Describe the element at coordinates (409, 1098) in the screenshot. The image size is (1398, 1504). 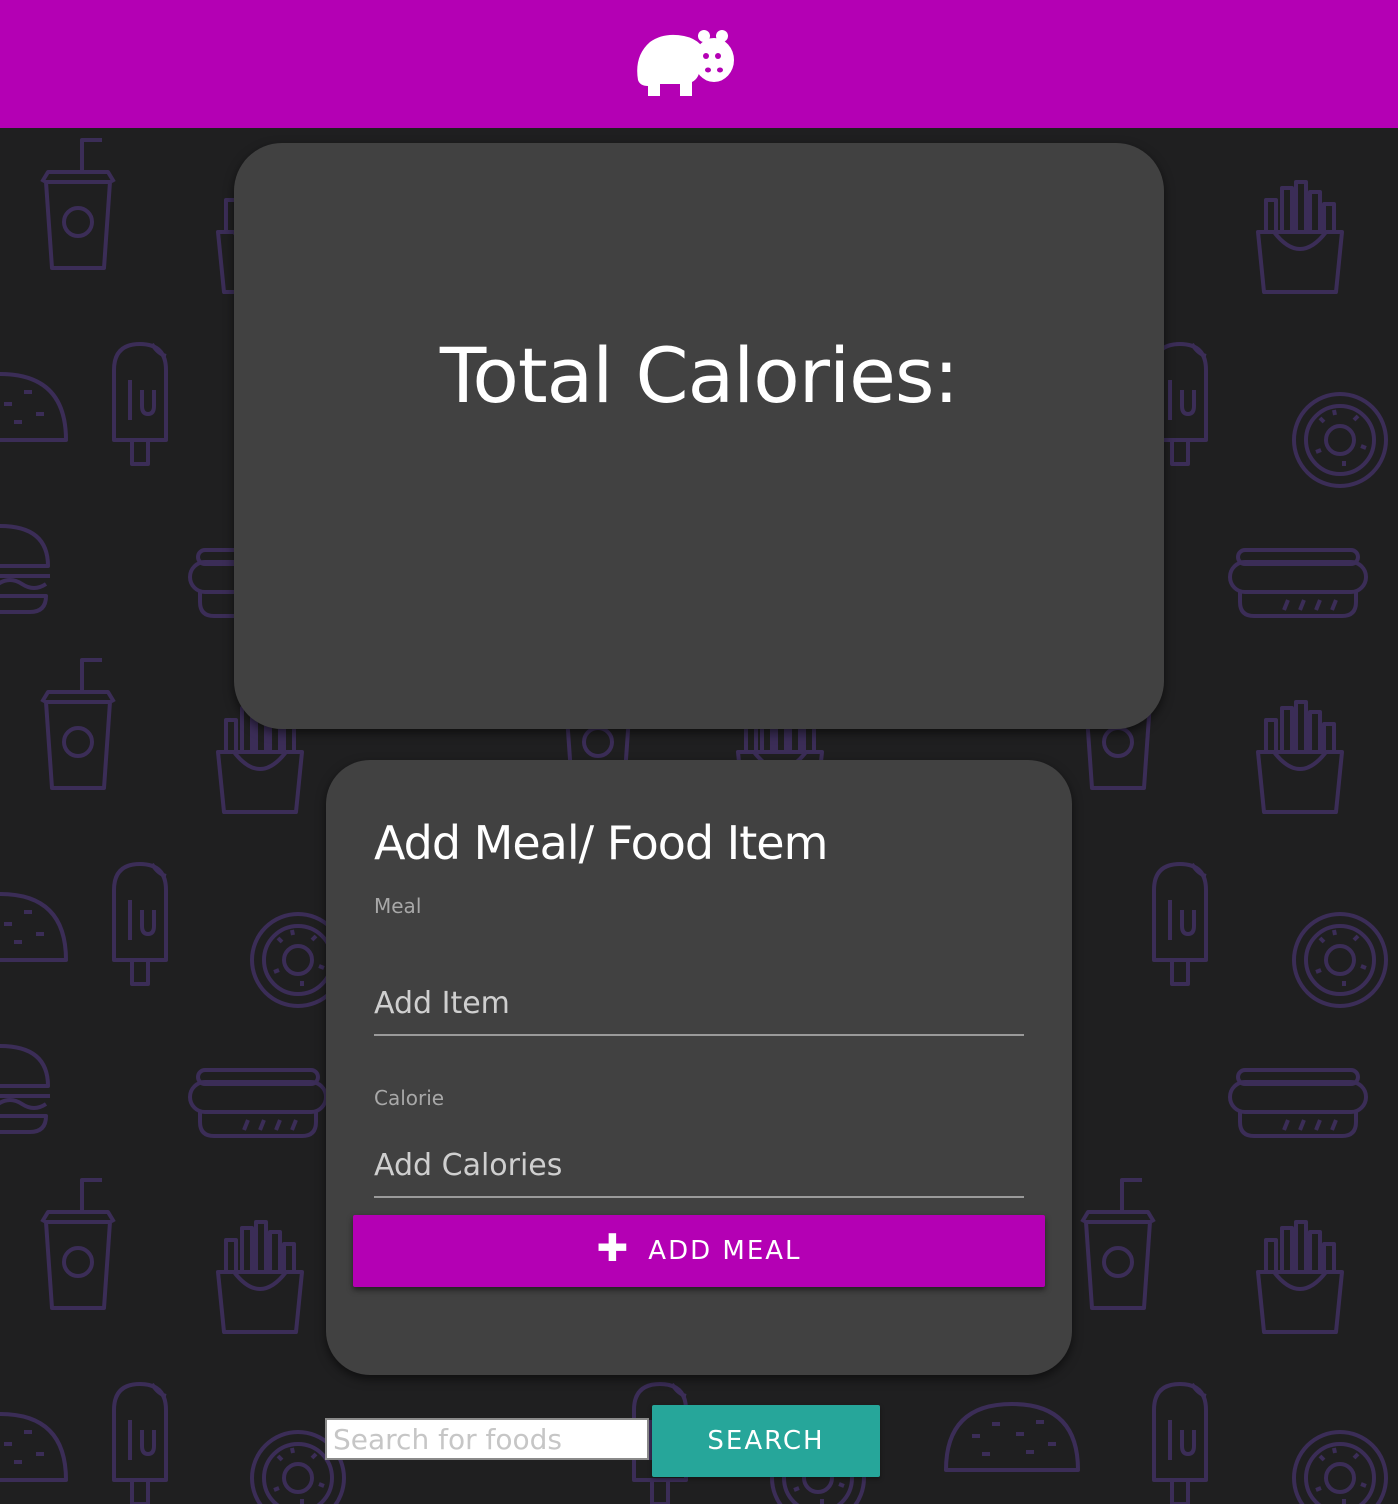
I see `calorie-label: Calorie` at that location.